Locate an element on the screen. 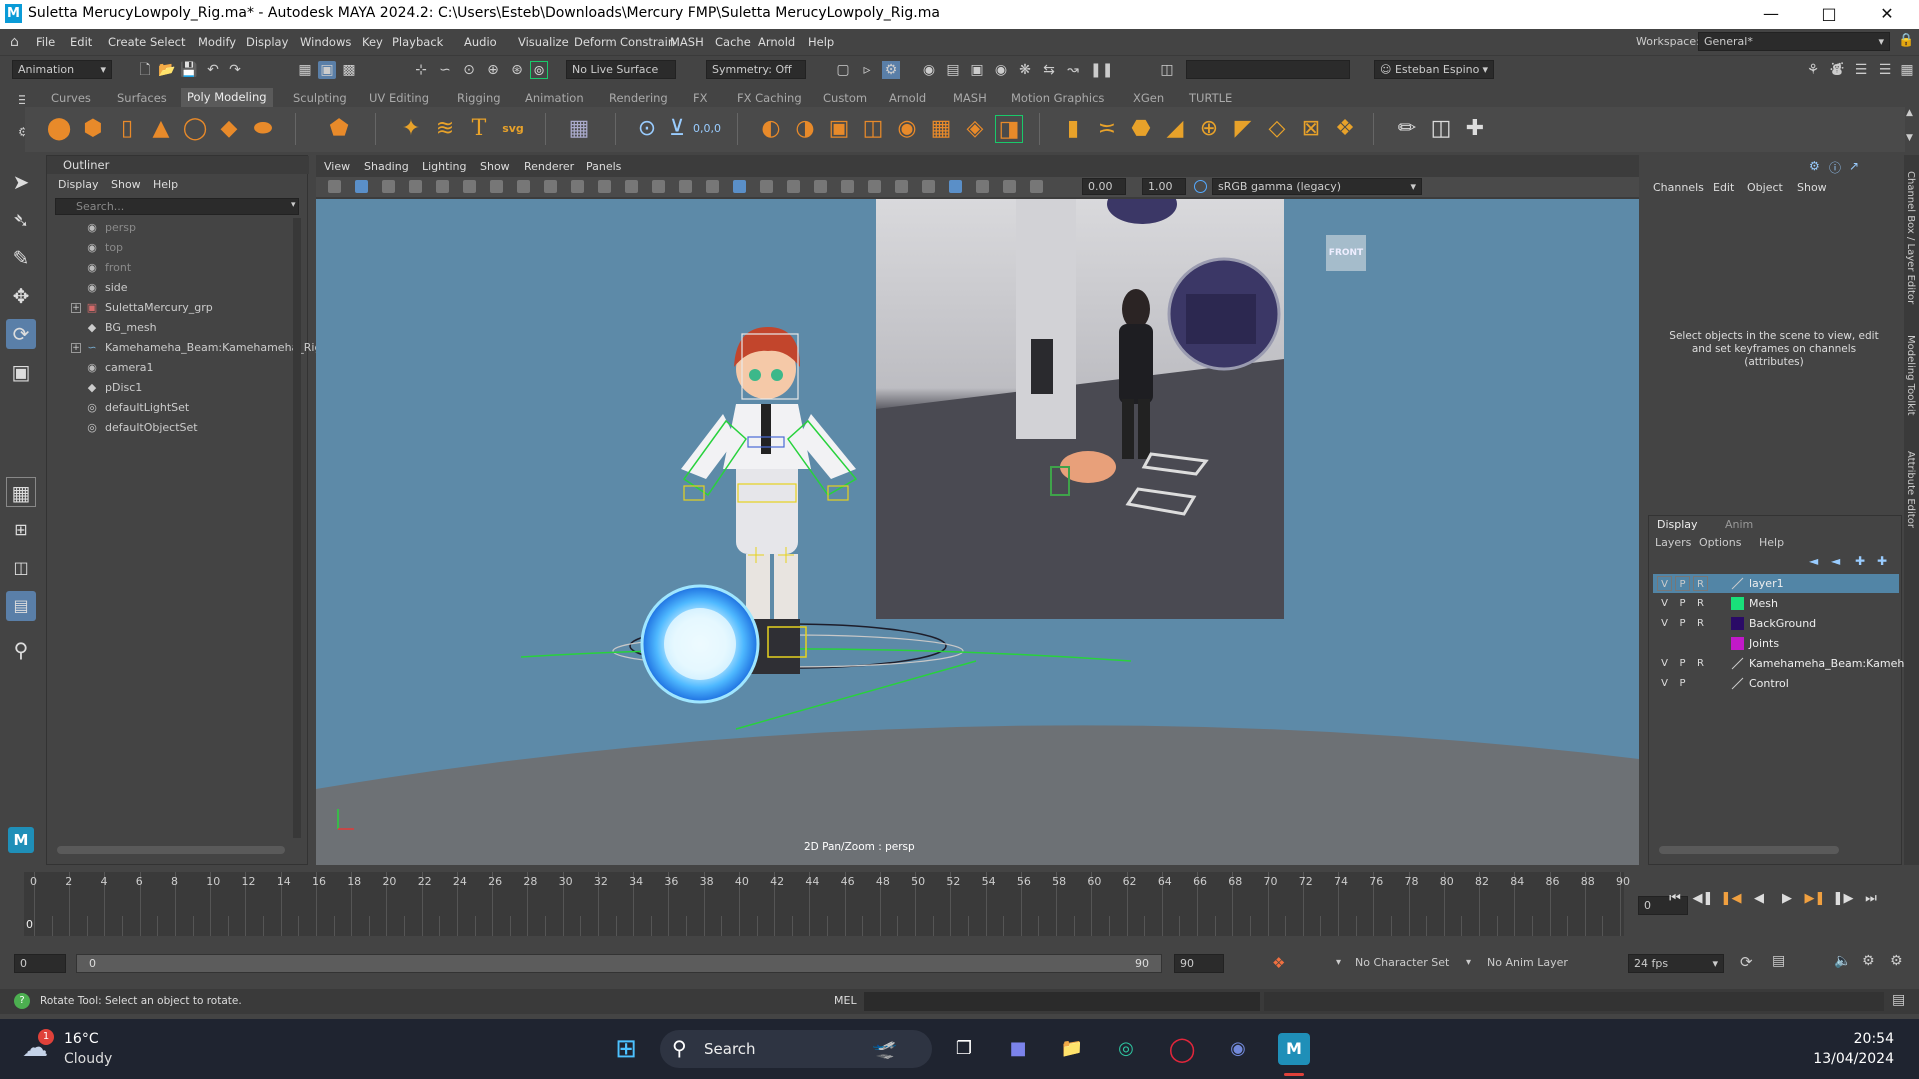 The width and height of the screenshot is (1919, 1079). select-camera-icon is located at coordinates (334, 186).